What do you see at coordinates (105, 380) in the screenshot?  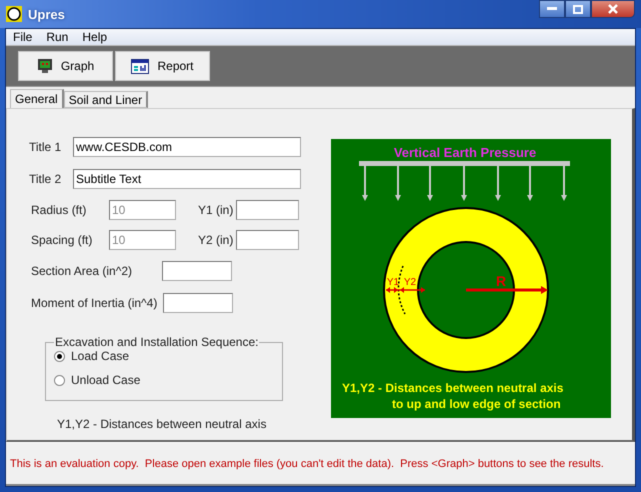 I see `radio-label: Unload Case` at bounding box center [105, 380].